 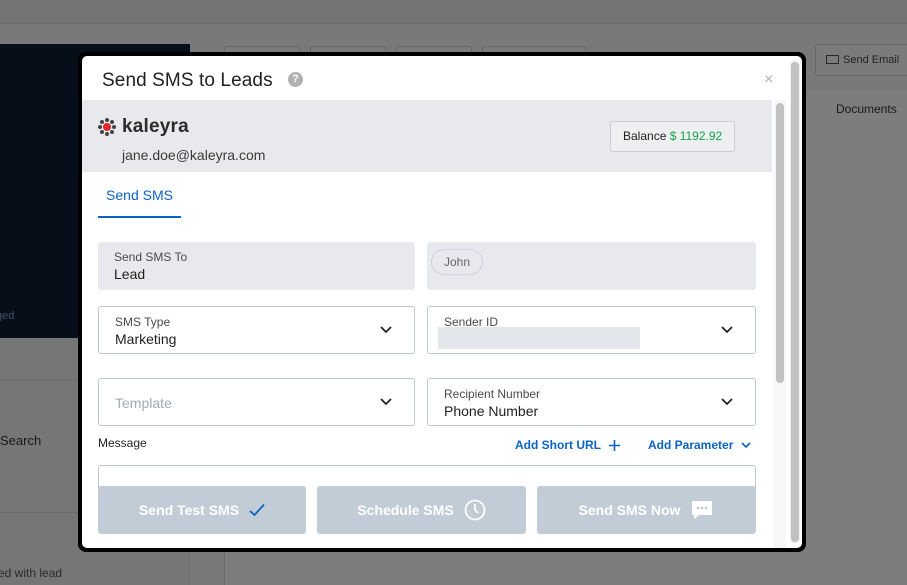 I want to click on recipient-number-label: Recipient Number, so click(x=492, y=394).